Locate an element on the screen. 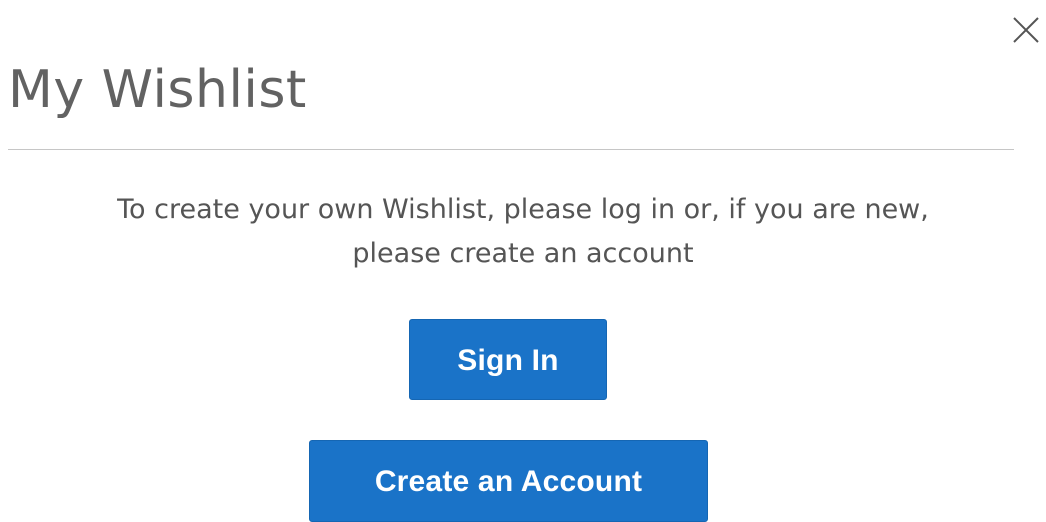 This screenshot has width=1046, height=522. close-icon is located at coordinates (1026, 30).